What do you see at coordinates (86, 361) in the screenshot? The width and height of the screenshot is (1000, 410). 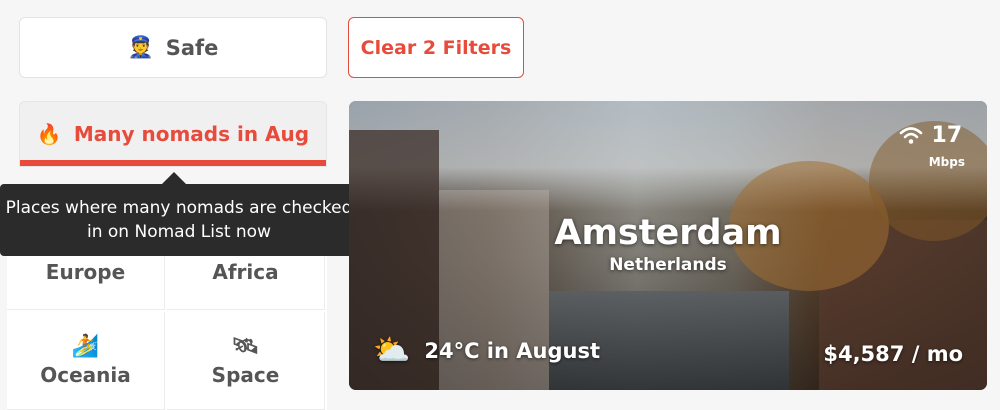 I see `region-oceania: 🏄 Oceania` at bounding box center [86, 361].